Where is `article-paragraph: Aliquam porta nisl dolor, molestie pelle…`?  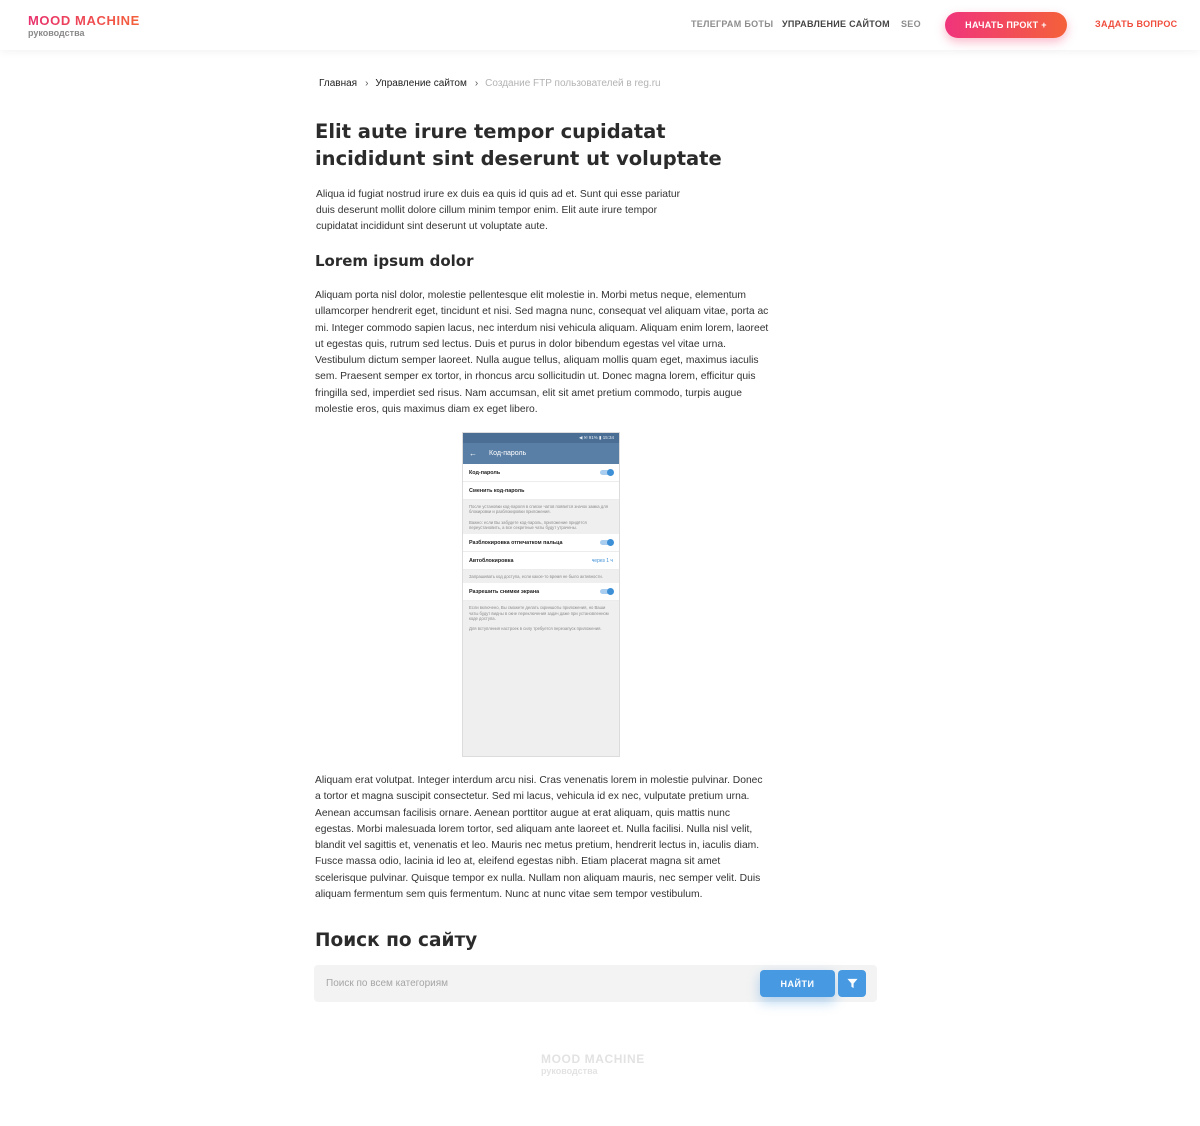
article-paragraph: Aliquam porta nisl dolor, molestie pelle… is located at coordinates (542, 353).